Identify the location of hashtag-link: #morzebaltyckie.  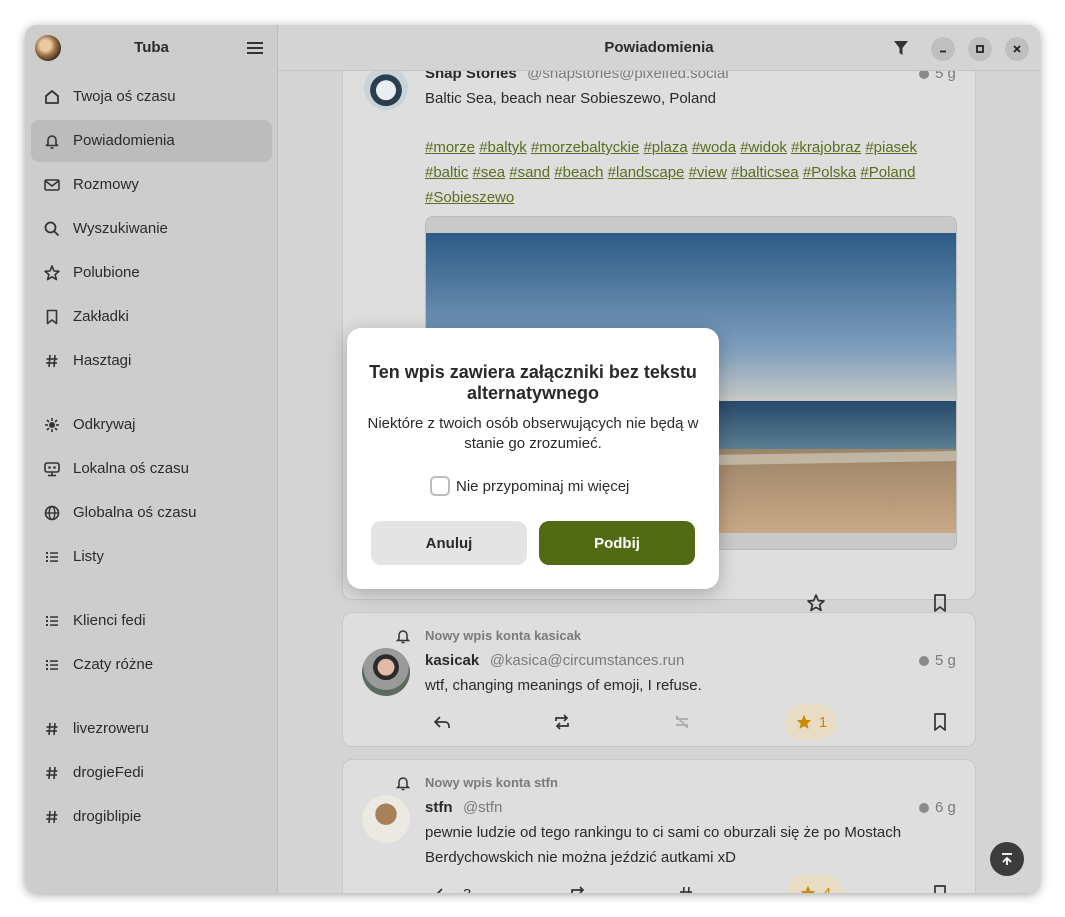
(585, 147).